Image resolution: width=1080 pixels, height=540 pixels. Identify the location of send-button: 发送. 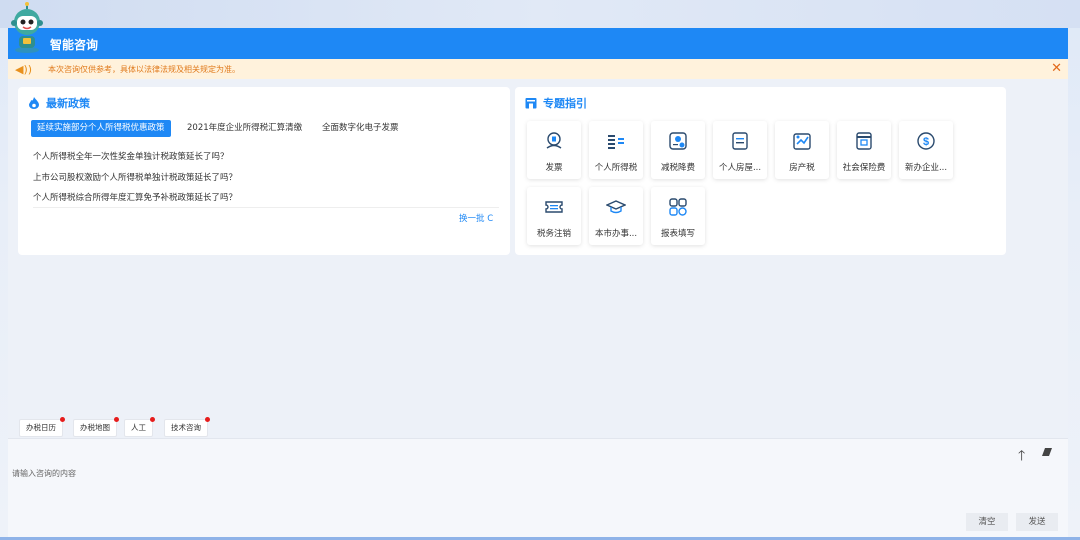
(1037, 522).